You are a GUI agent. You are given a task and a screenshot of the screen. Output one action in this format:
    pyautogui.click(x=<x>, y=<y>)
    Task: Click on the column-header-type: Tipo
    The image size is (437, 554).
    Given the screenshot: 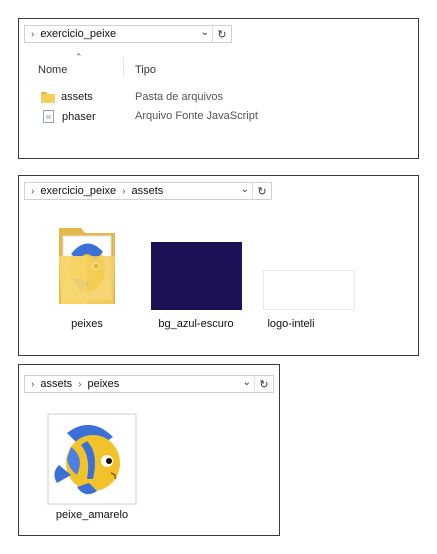 What is the action you would take?
    pyautogui.click(x=145, y=70)
    